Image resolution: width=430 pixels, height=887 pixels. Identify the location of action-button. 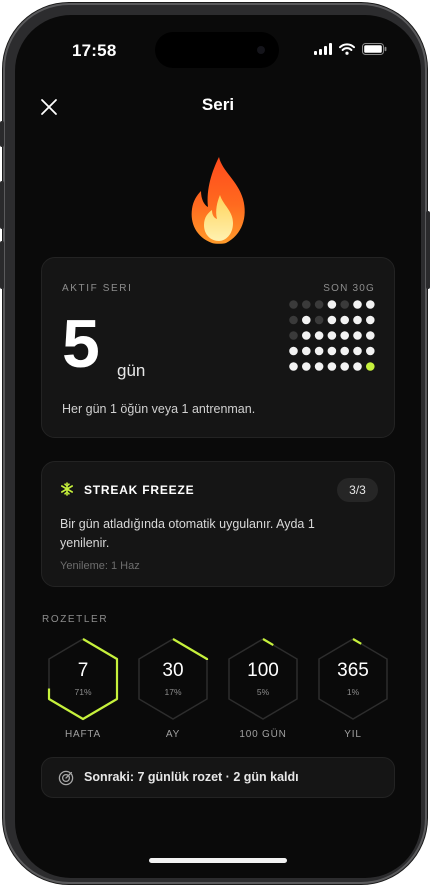
(2, 134).